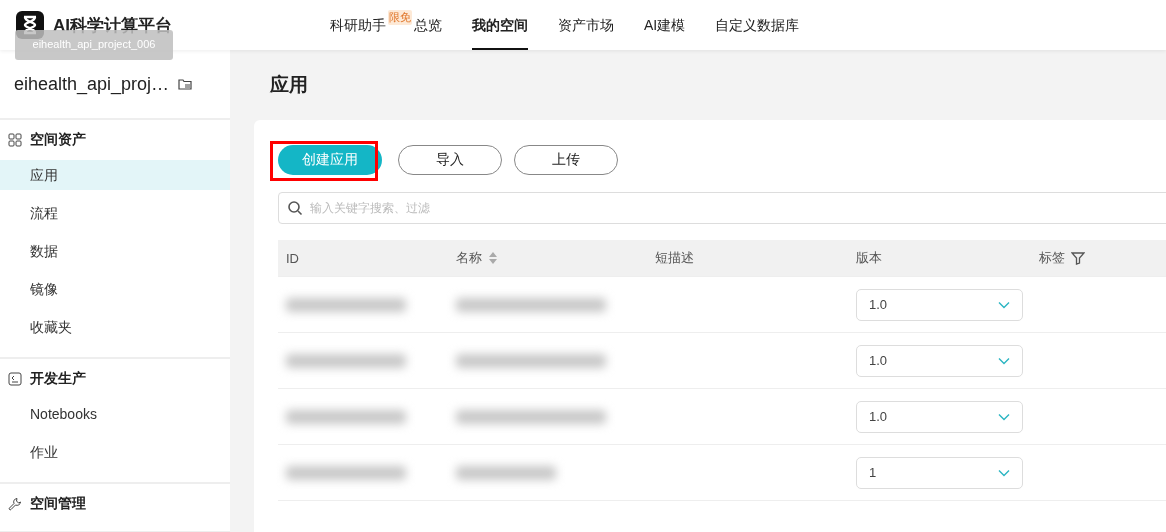 This screenshot has width=1166, height=532. What do you see at coordinates (115, 213) in the screenshot?
I see `sidebar-item: 流程` at bounding box center [115, 213].